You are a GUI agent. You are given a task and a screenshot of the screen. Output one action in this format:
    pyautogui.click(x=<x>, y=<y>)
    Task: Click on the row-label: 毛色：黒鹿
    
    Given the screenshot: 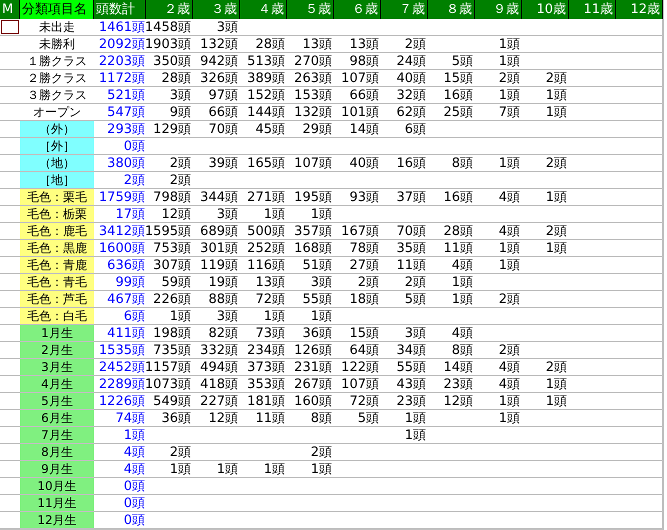 What is the action you would take?
    pyautogui.click(x=57, y=248)
    